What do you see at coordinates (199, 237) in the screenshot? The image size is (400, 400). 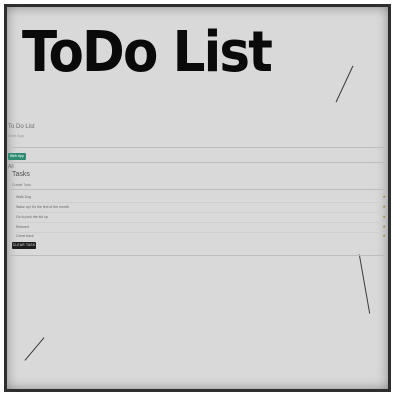 I see `task-item: Come back ★` at bounding box center [199, 237].